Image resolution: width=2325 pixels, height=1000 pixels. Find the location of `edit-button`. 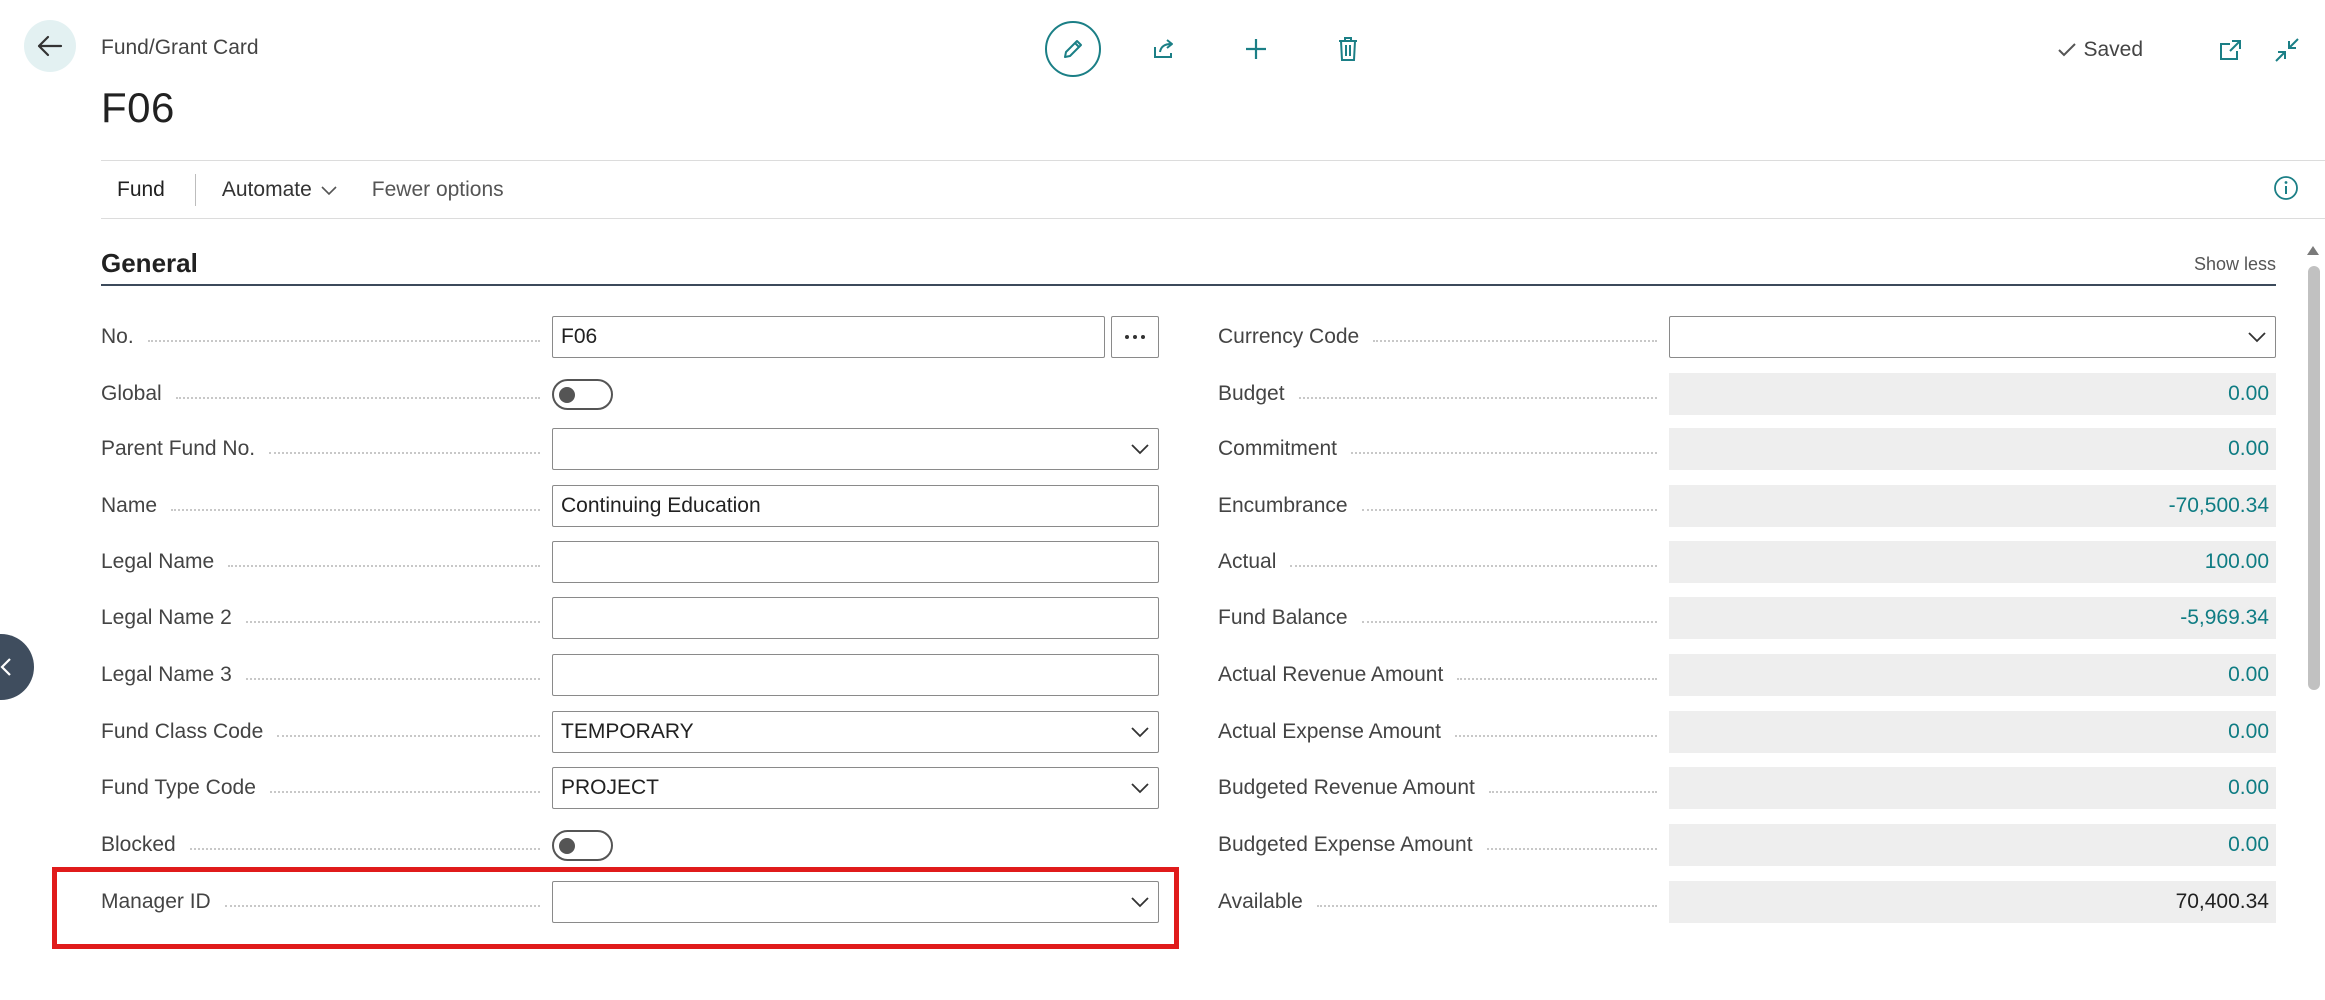

edit-button is located at coordinates (1073, 49).